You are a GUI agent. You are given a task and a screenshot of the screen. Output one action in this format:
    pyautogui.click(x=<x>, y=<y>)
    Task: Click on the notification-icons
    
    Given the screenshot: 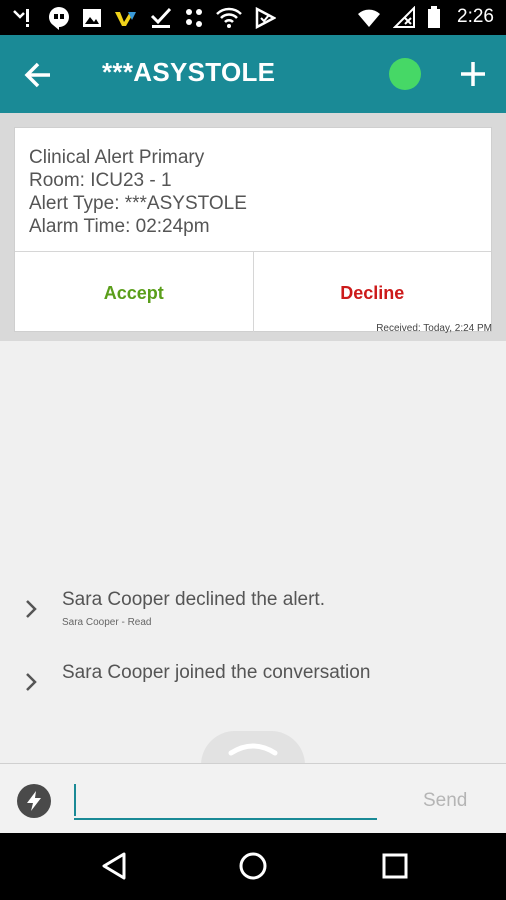 What is the action you would take?
    pyautogui.click(x=144, y=18)
    